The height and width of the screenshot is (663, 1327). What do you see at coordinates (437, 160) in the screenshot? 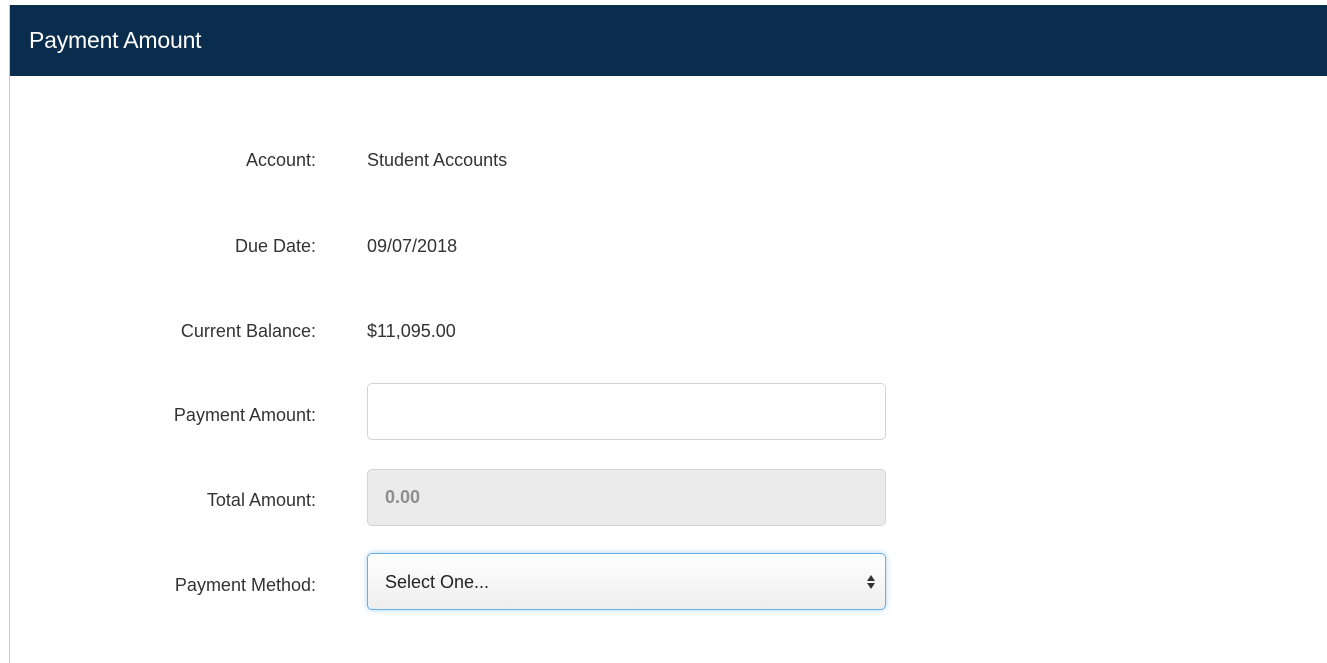
I see `account-value: Student Accounts` at bounding box center [437, 160].